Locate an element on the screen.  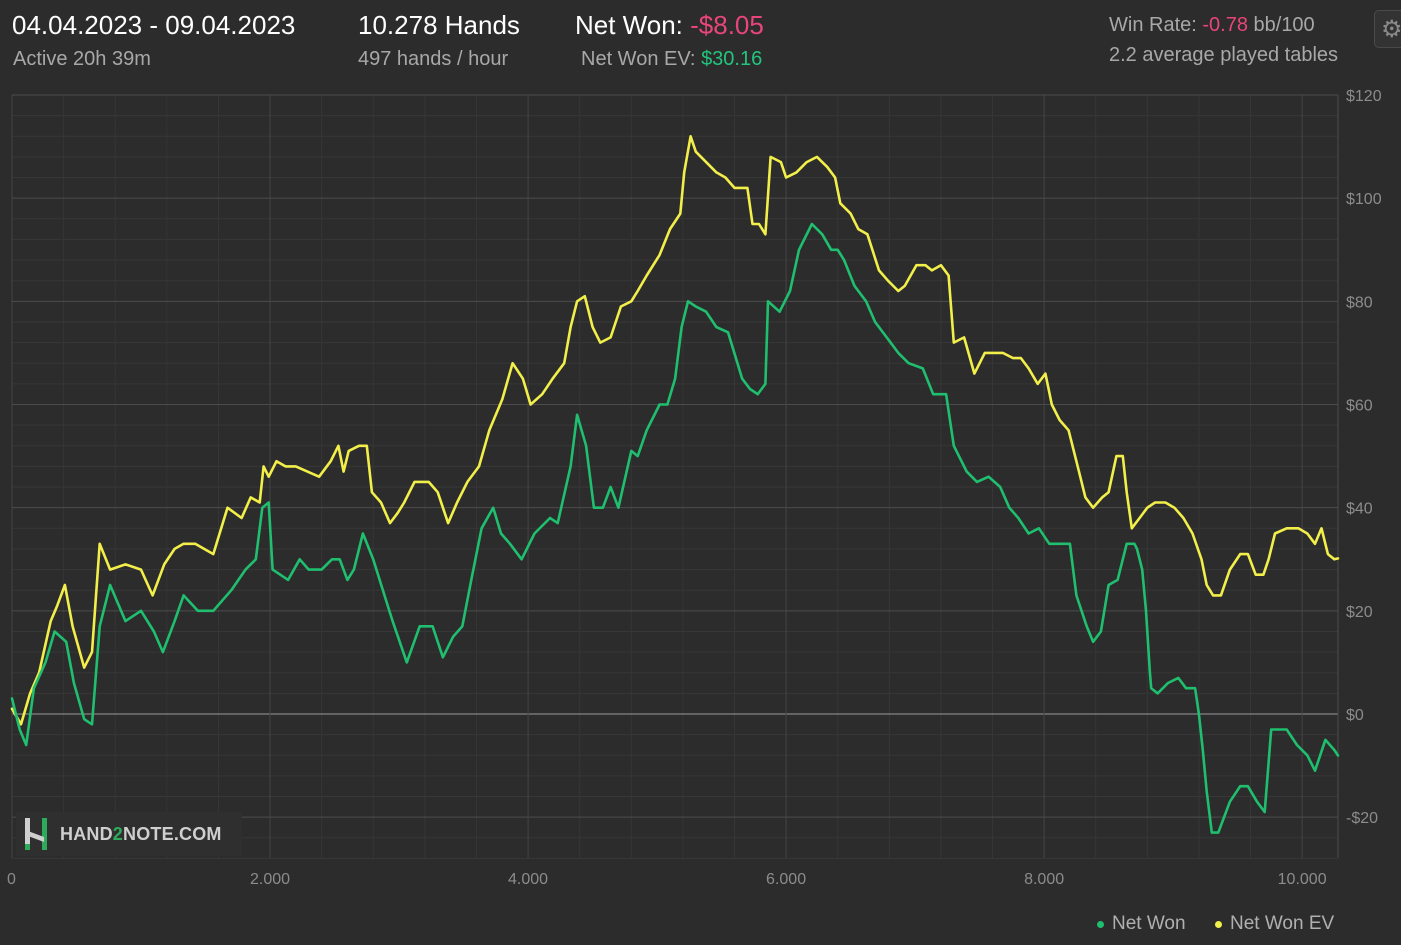
hand2note-logo-icon is located at coordinates (36, 834).